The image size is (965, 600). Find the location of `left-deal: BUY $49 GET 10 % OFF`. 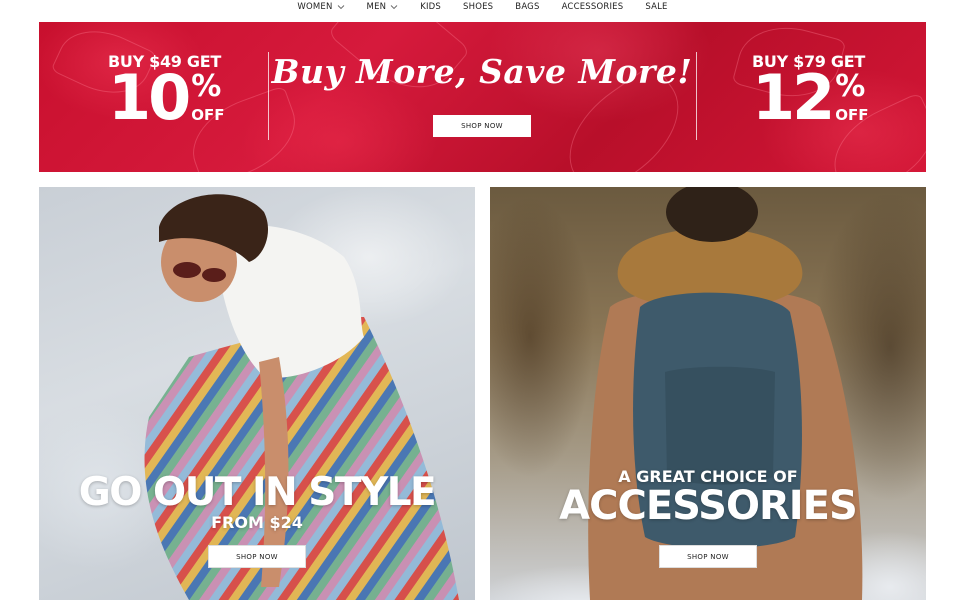

left-deal: BUY $49 GET 10 % OFF is located at coordinates (168, 93).